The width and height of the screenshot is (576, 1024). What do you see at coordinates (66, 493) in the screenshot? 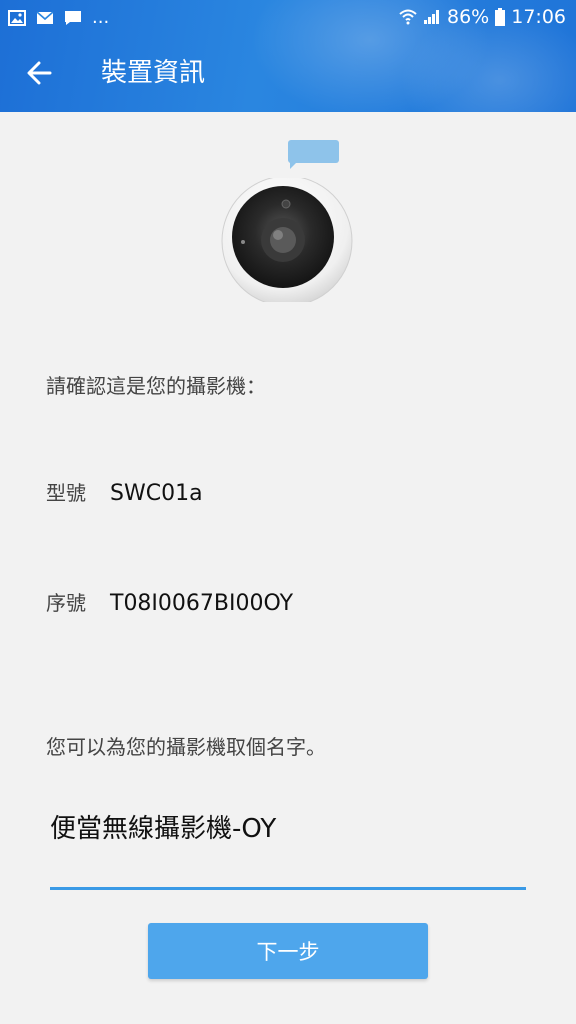
I see `model-label: 型號` at bounding box center [66, 493].